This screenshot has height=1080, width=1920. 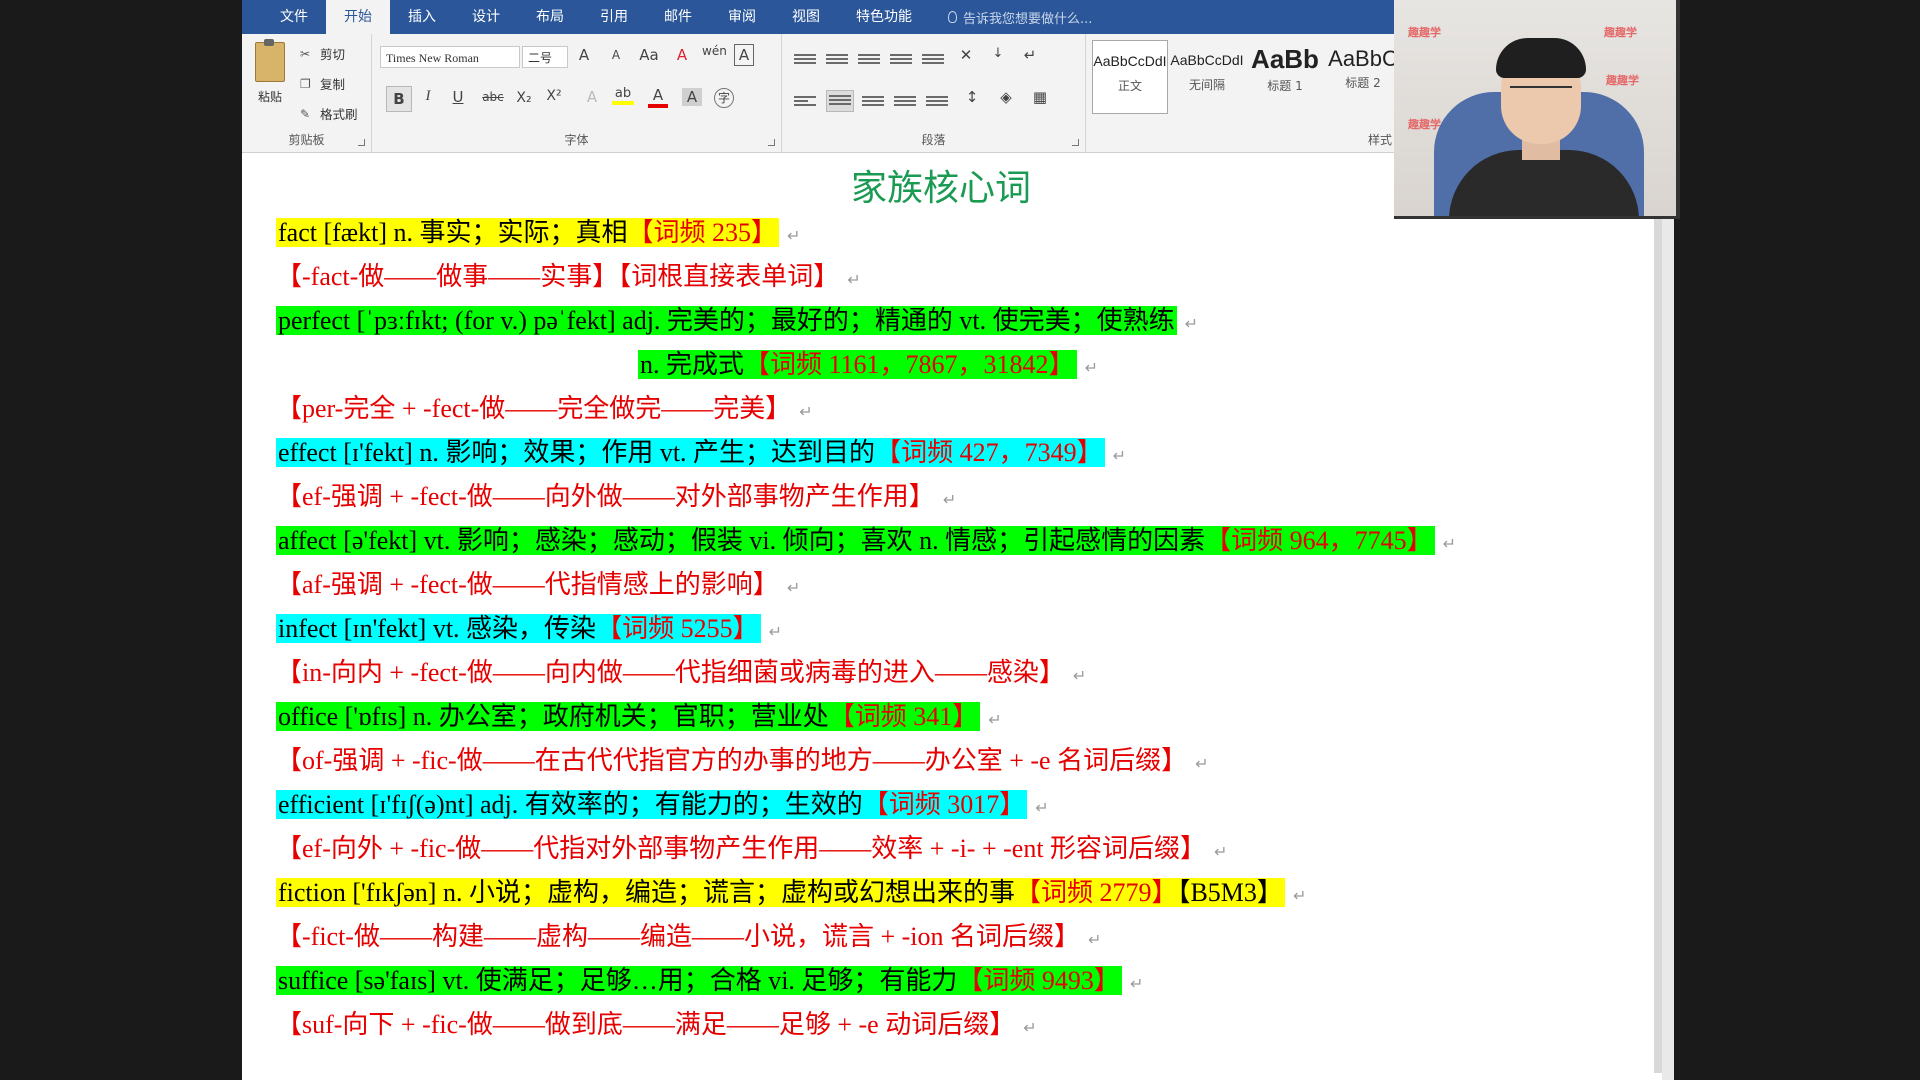 I want to click on etymology-text: 【per-完全 + -fect-做——完全做完——完美】, so click(x=534, y=408).